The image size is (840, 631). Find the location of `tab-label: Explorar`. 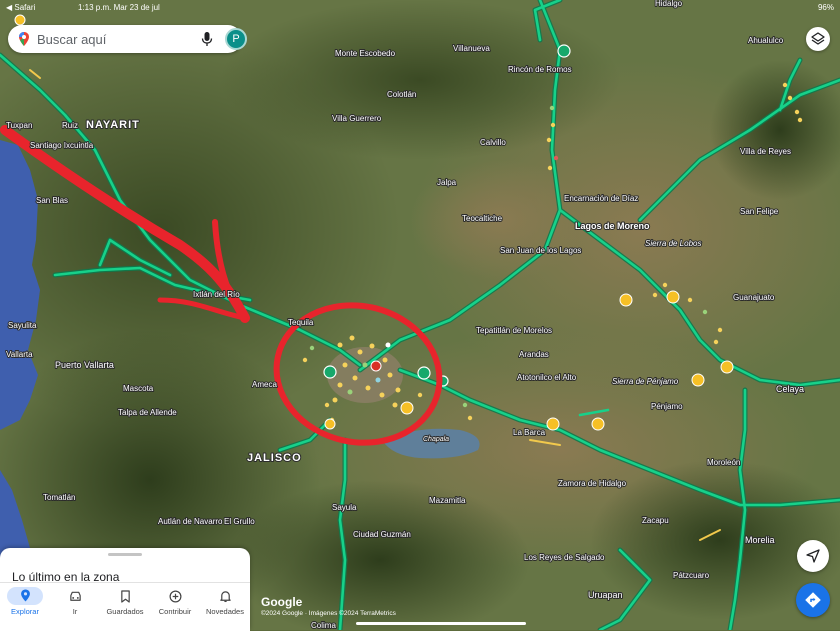

tab-label: Explorar is located at coordinates (25, 611).